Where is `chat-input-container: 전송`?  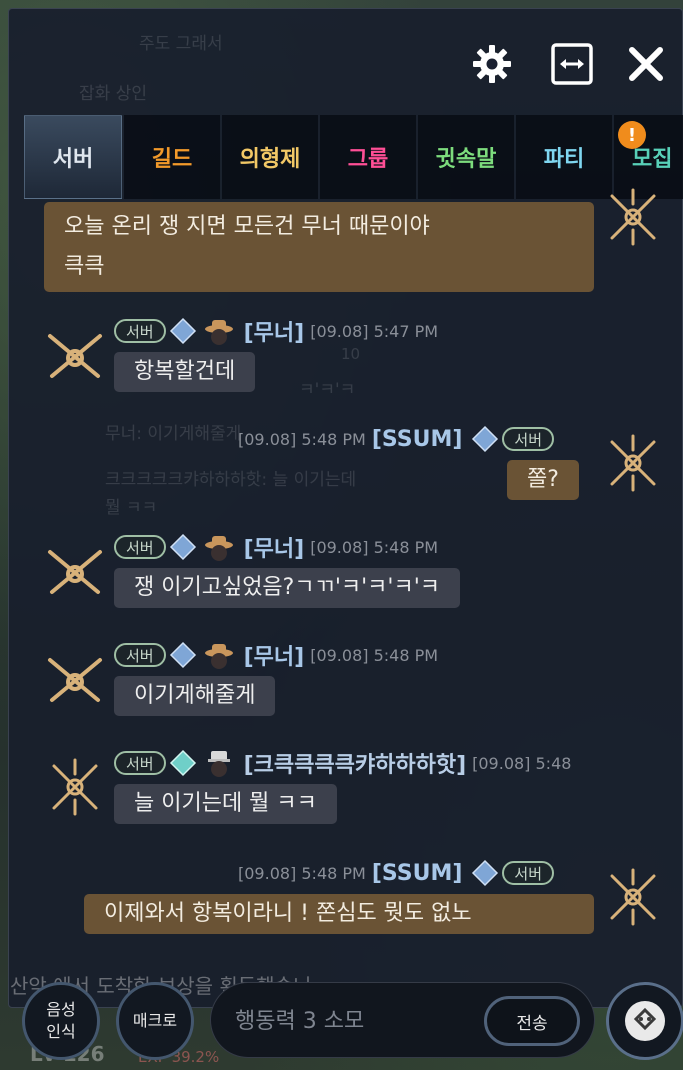 chat-input-container: 전송 is located at coordinates (402, 1020).